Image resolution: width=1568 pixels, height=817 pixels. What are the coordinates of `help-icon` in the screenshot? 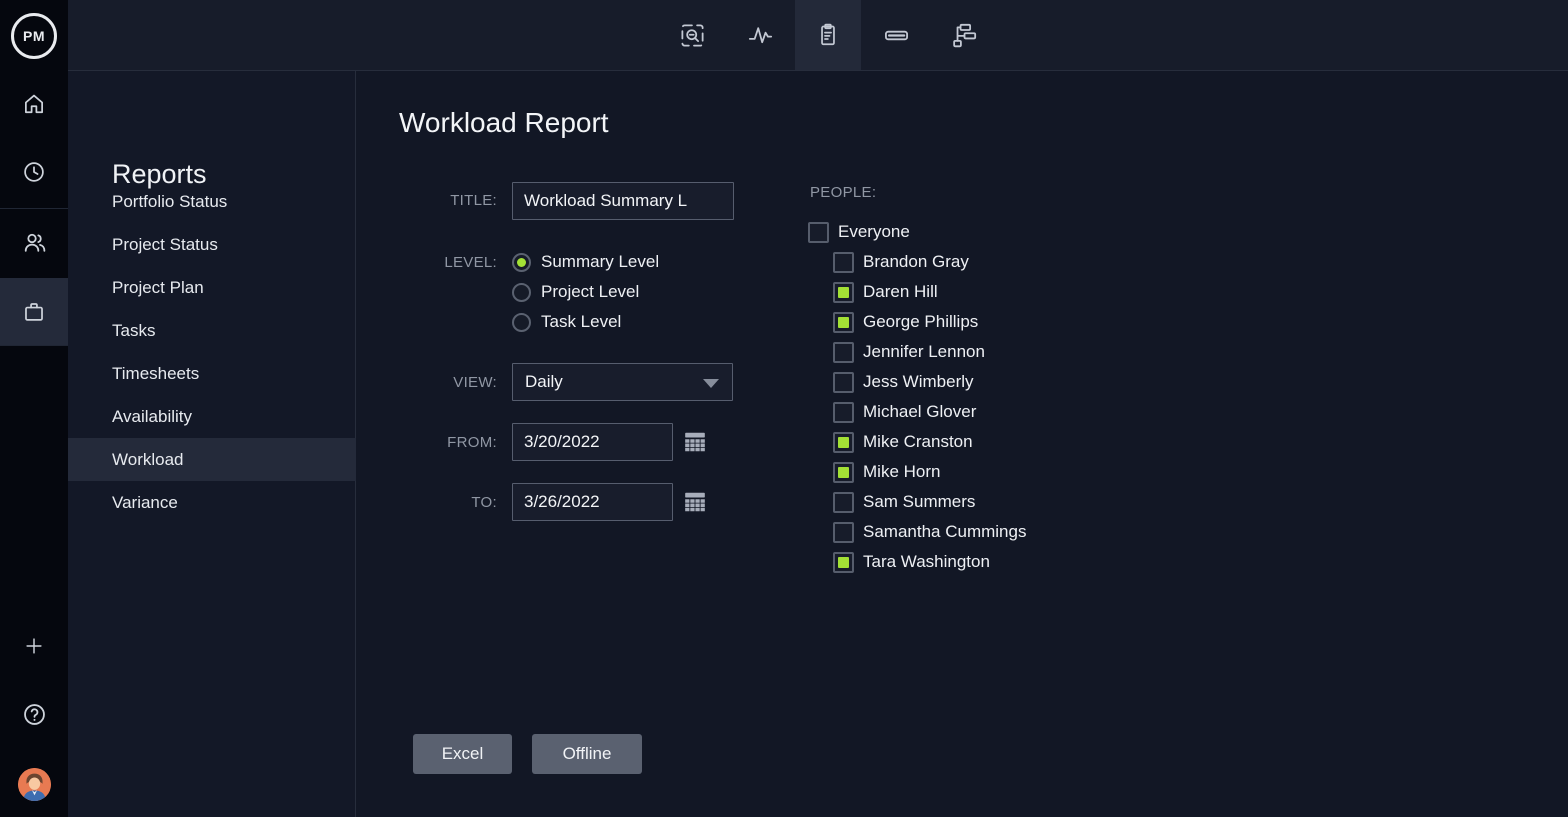 It's located at (34, 714).